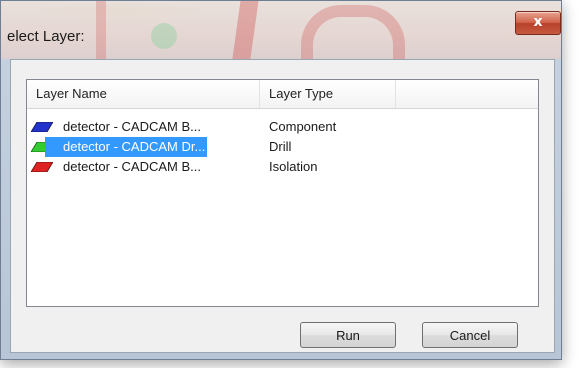  Describe the element at coordinates (328, 94) in the screenshot. I see `column-header-layer-type: Layer Type` at that location.